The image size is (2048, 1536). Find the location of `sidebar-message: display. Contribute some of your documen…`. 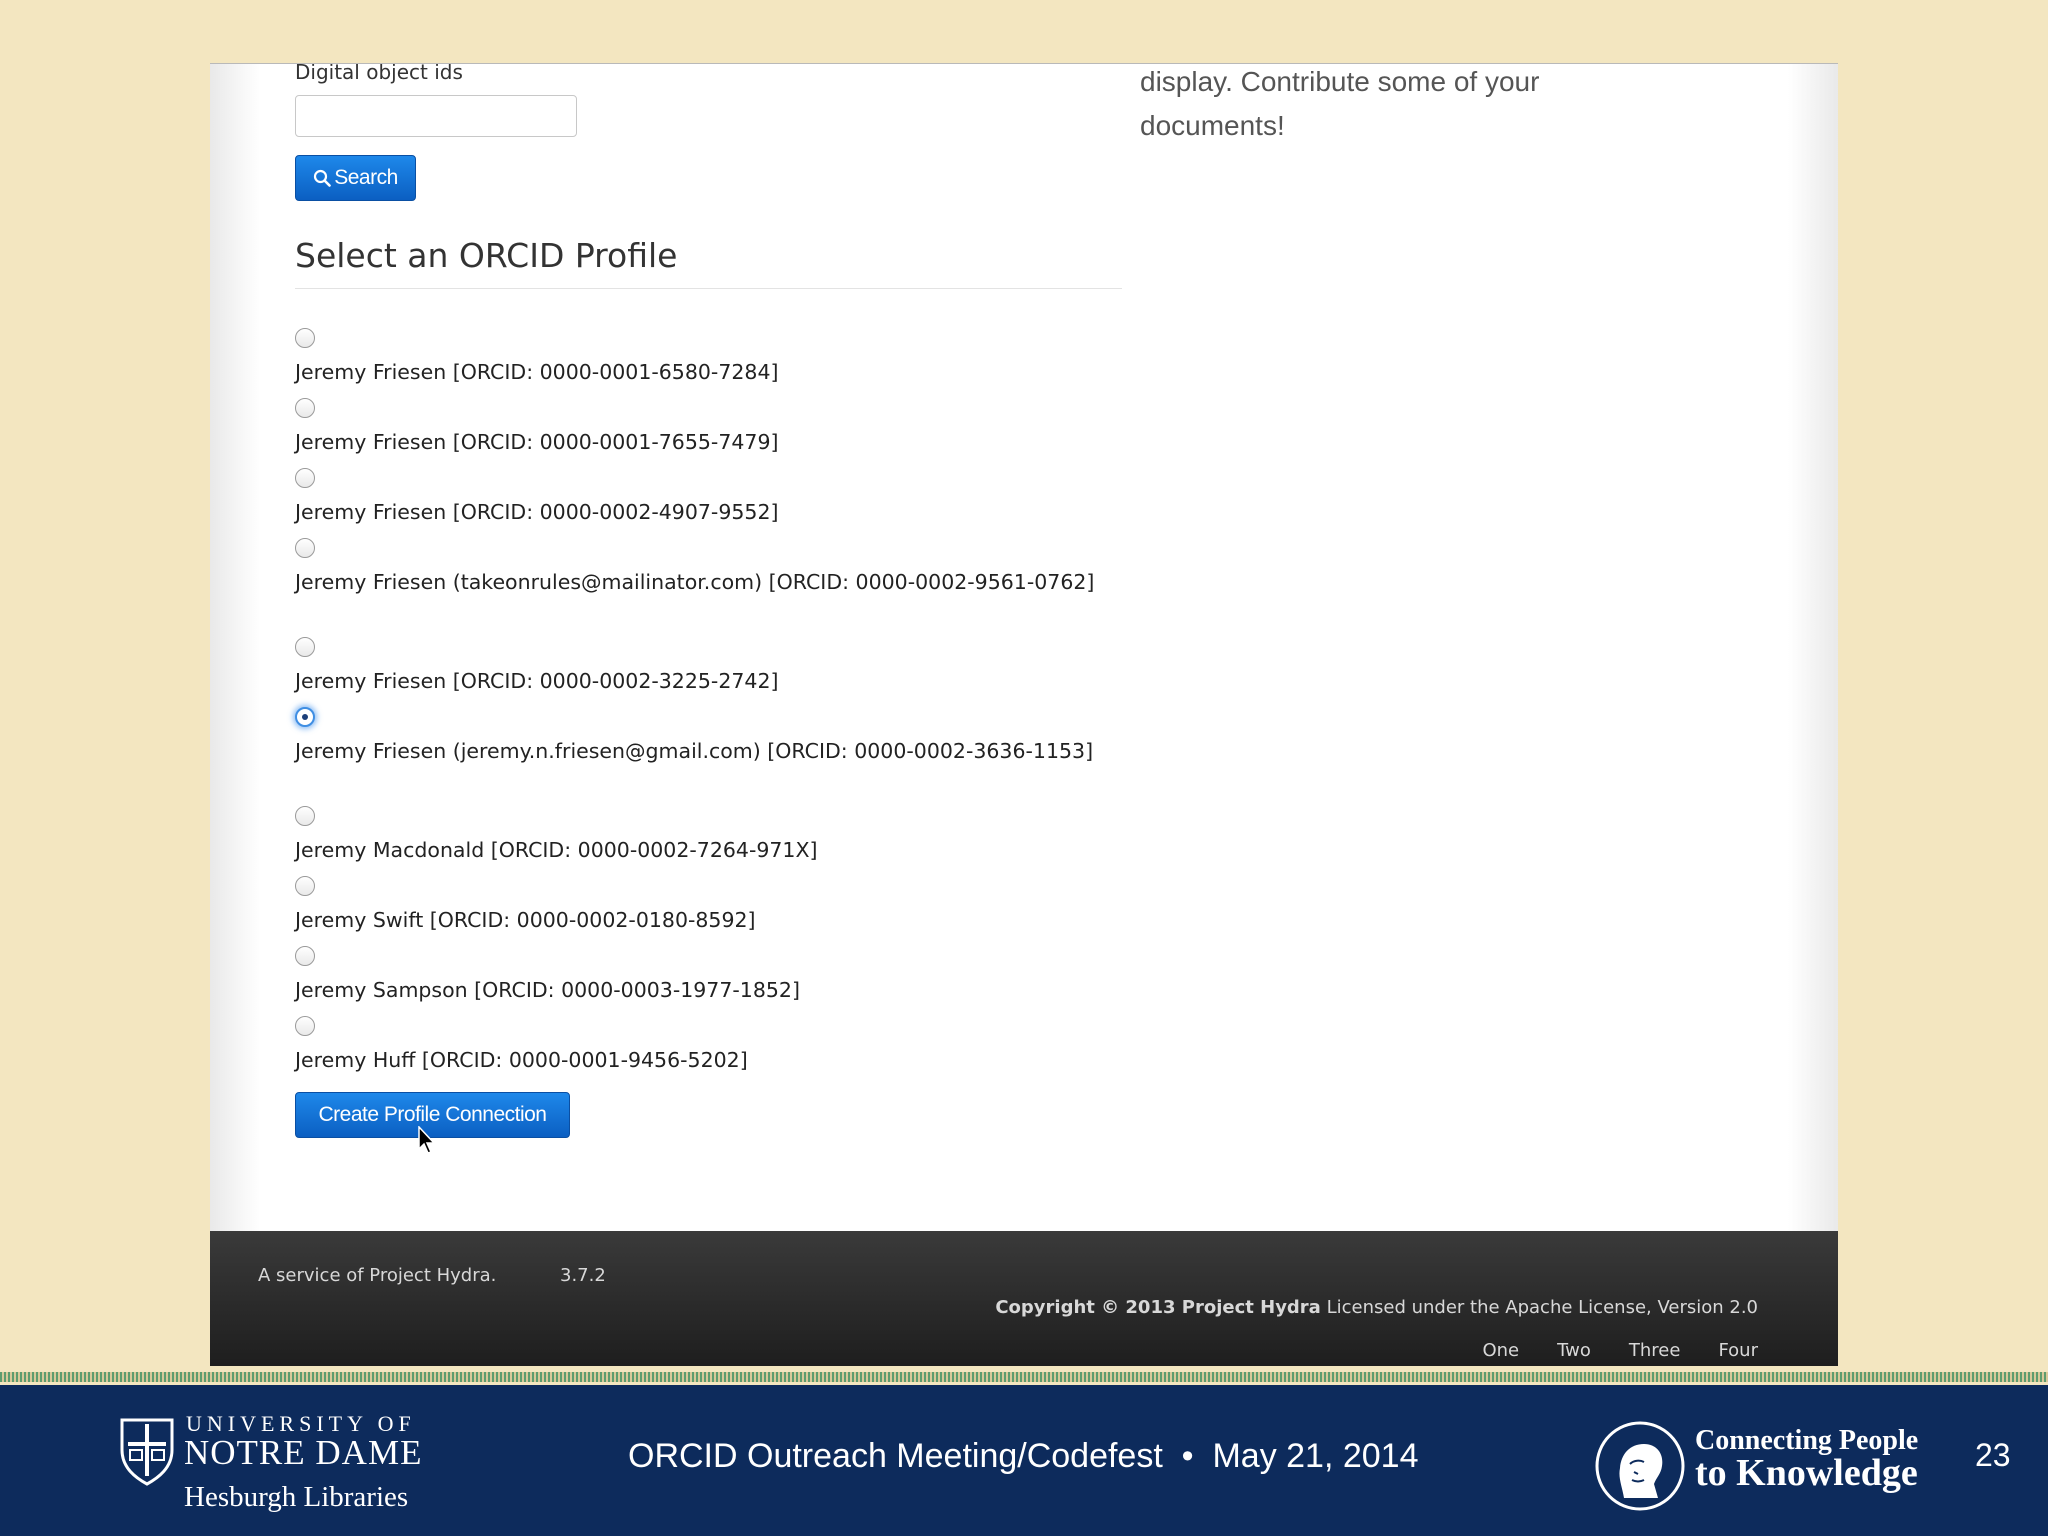

sidebar-message: display. Contribute some of your documen… is located at coordinates (1340, 103).